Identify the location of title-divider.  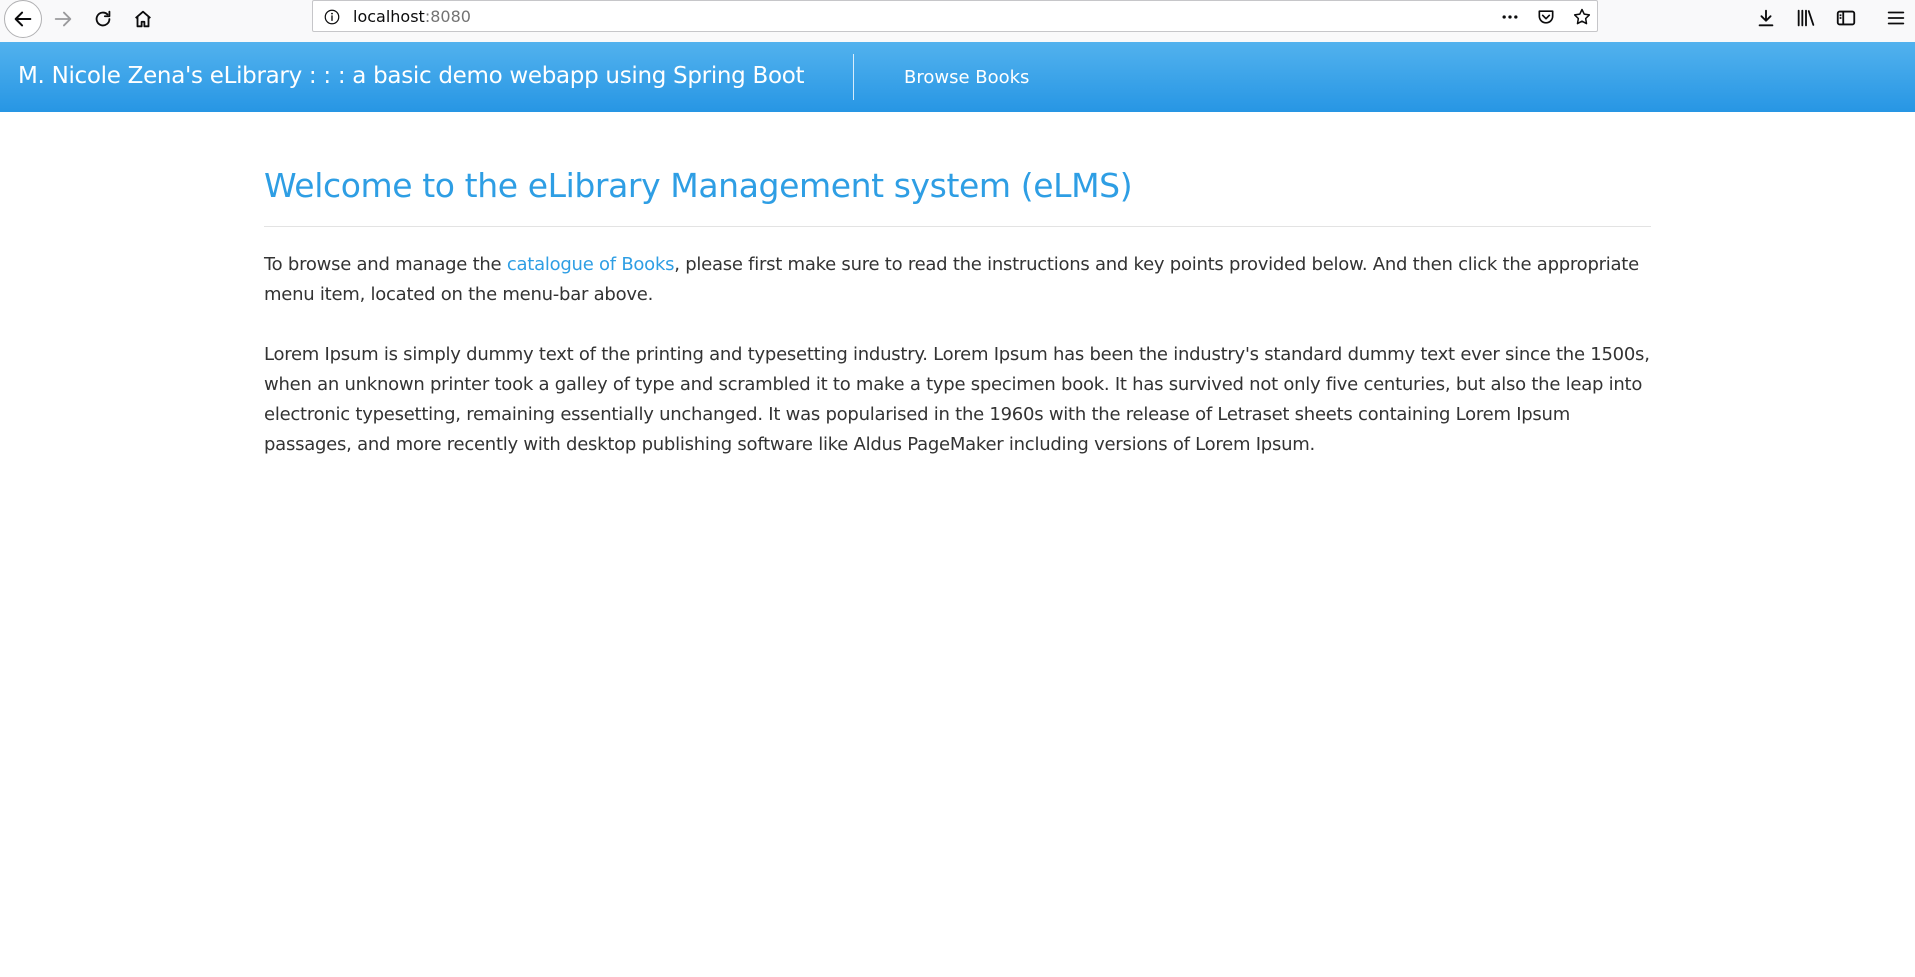
(957, 226).